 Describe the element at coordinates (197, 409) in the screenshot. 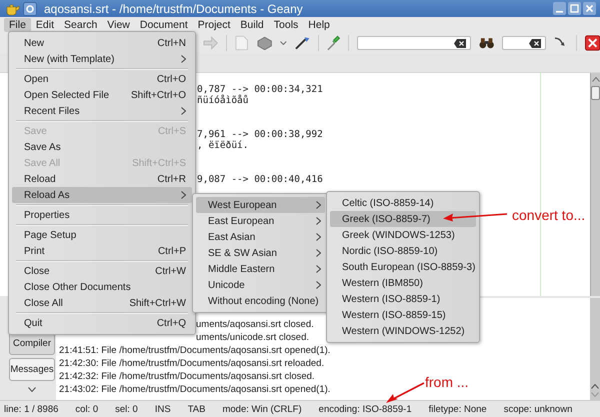

I see `status-item: TAB` at that location.